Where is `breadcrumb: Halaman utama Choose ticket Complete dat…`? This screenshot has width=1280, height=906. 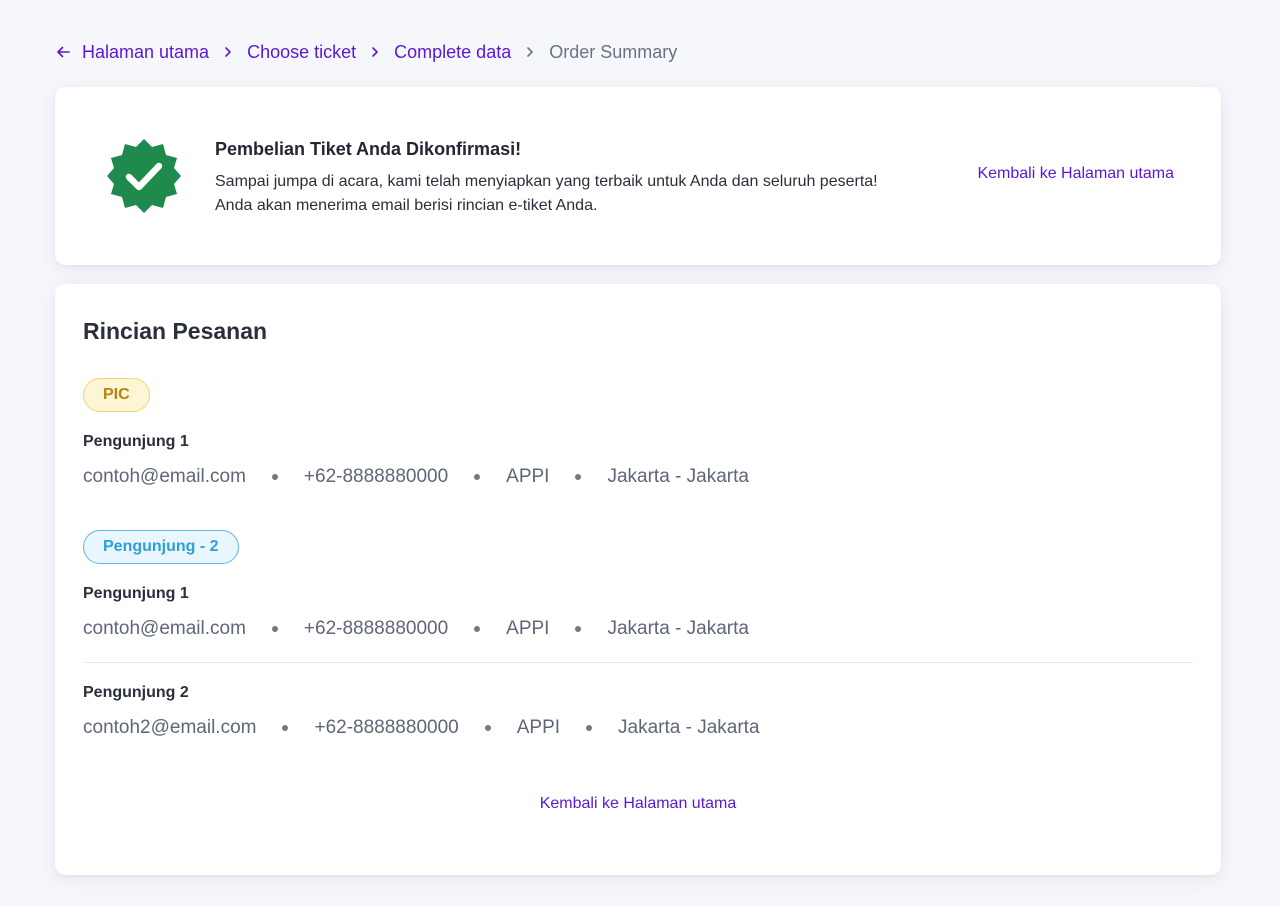 breadcrumb: Halaman utama Choose ticket Complete dat… is located at coordinates (366, 52).